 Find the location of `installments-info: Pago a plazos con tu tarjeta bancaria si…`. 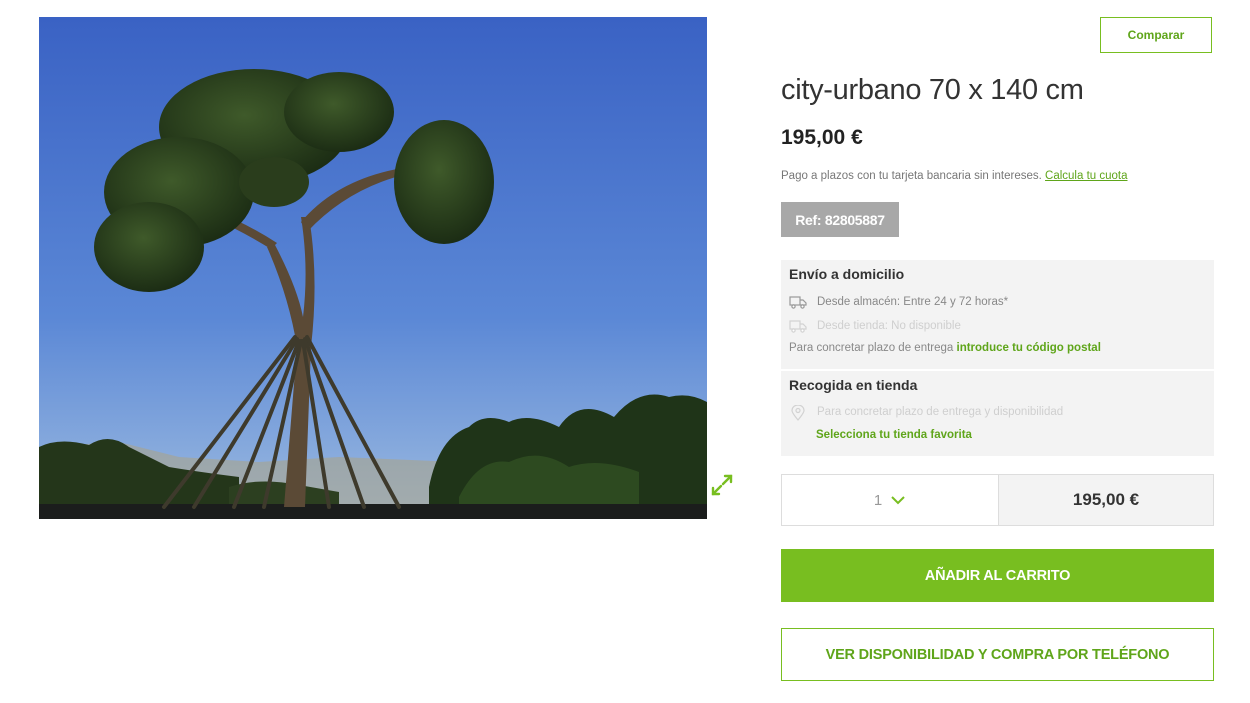

installments-info: Pago a plazos con tu tarjeta bancaria si… is located at coordinates (954, 176).